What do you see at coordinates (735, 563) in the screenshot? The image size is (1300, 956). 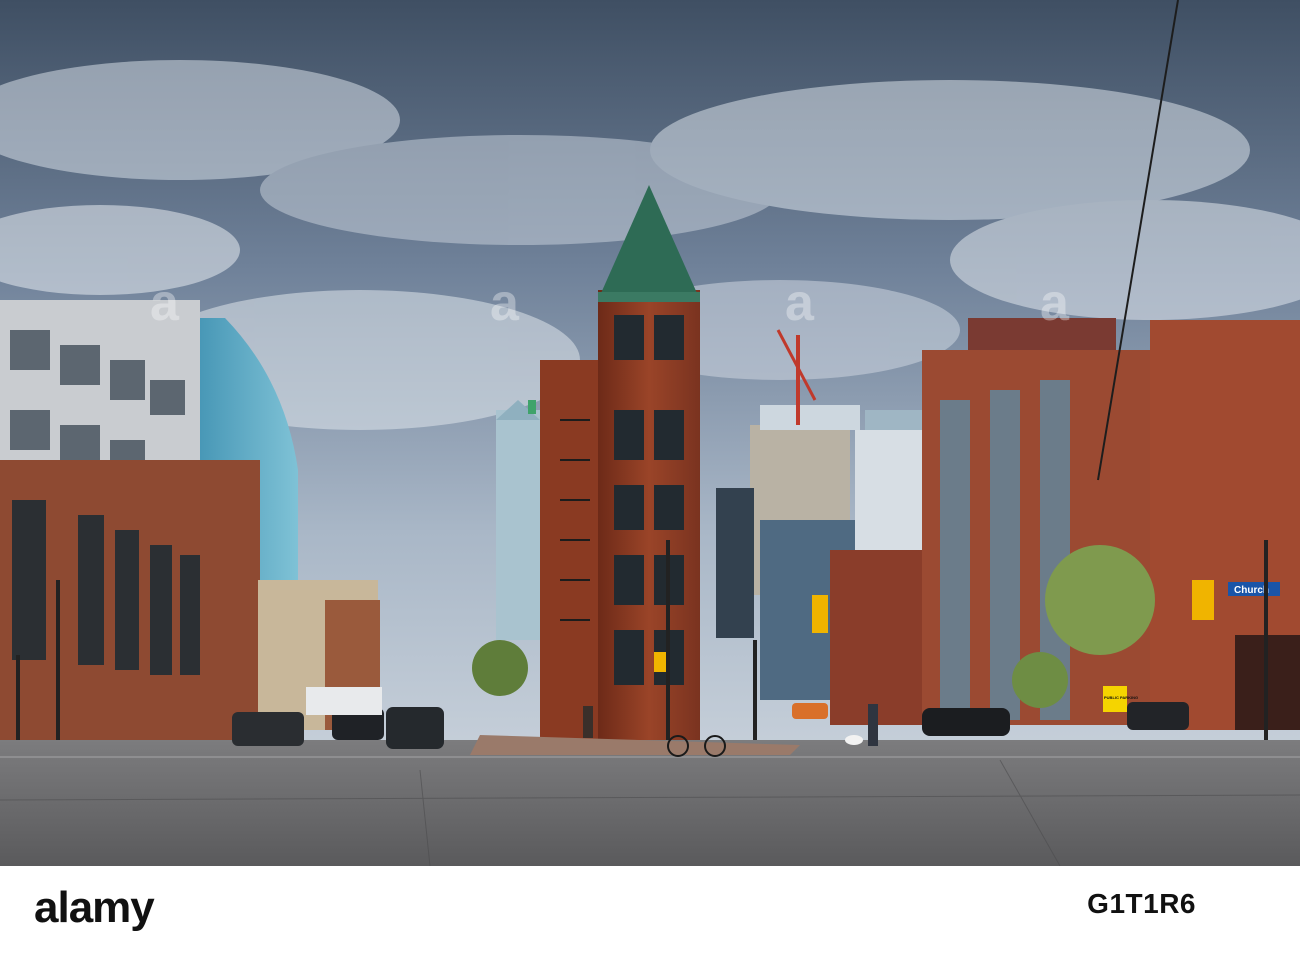 I see `tower-dark` at bounding box center [735, 563].